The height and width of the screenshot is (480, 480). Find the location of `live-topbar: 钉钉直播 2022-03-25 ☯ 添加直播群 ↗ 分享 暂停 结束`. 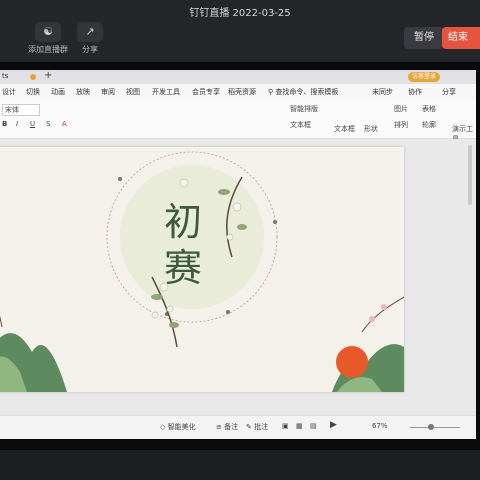

live-topbar: 钉钉直播 2022-03-25 ☯ 添加直播群 ↗ 分享 暂停 结束 is located at coordinates (240, 31).